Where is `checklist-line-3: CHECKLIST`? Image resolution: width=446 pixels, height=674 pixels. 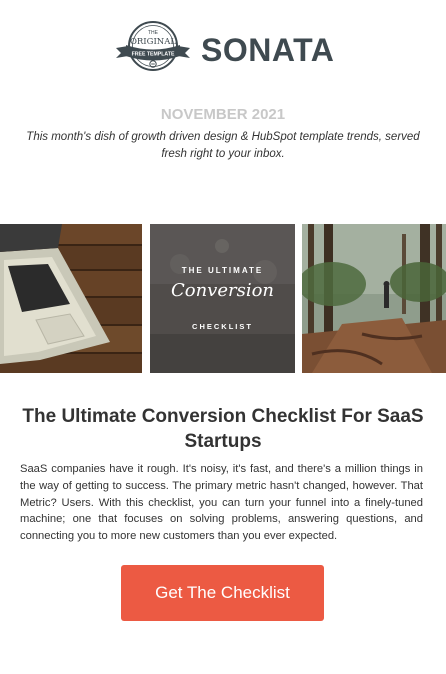
checklist-line-3: CHECKLIST is located at coordinates (222, 326).